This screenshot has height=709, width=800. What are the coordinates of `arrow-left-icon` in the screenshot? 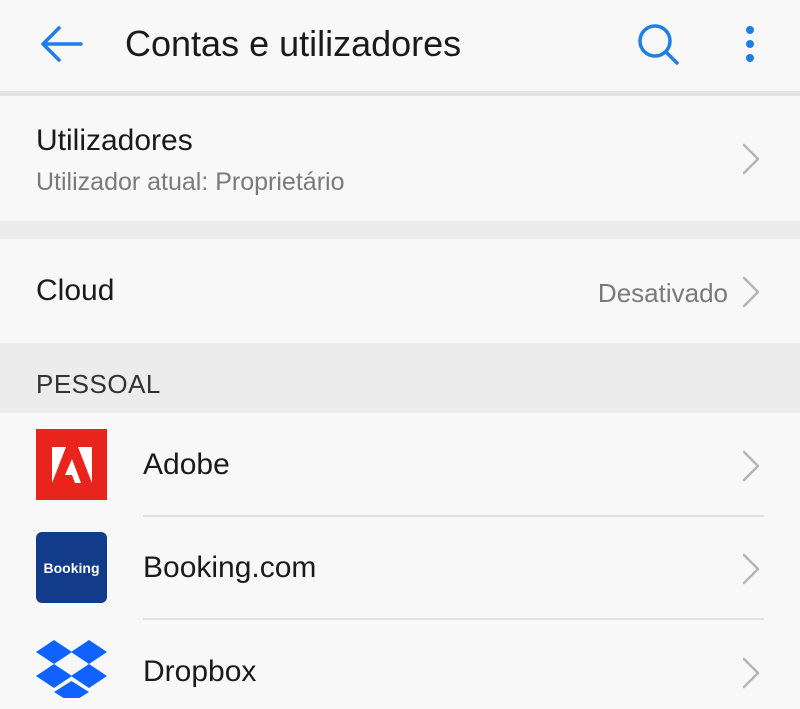 It's located at (62, 44).